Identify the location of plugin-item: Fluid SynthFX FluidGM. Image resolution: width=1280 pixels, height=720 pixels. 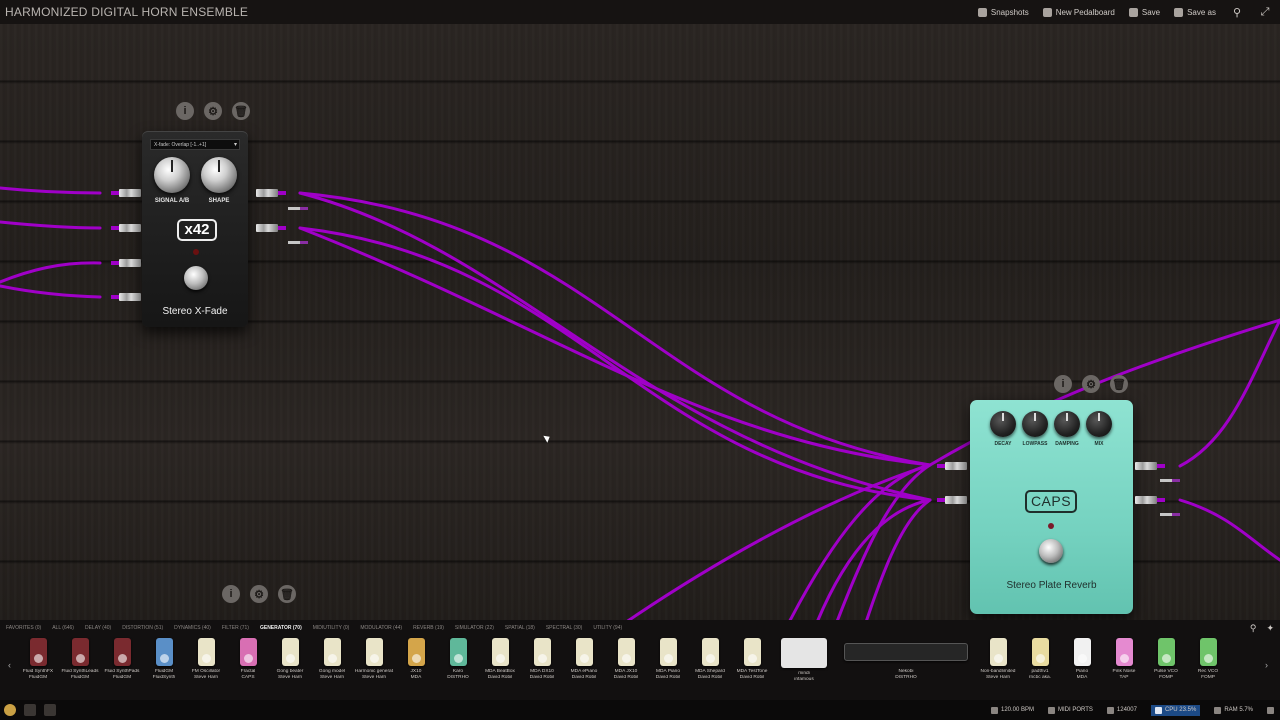
(38, 659).